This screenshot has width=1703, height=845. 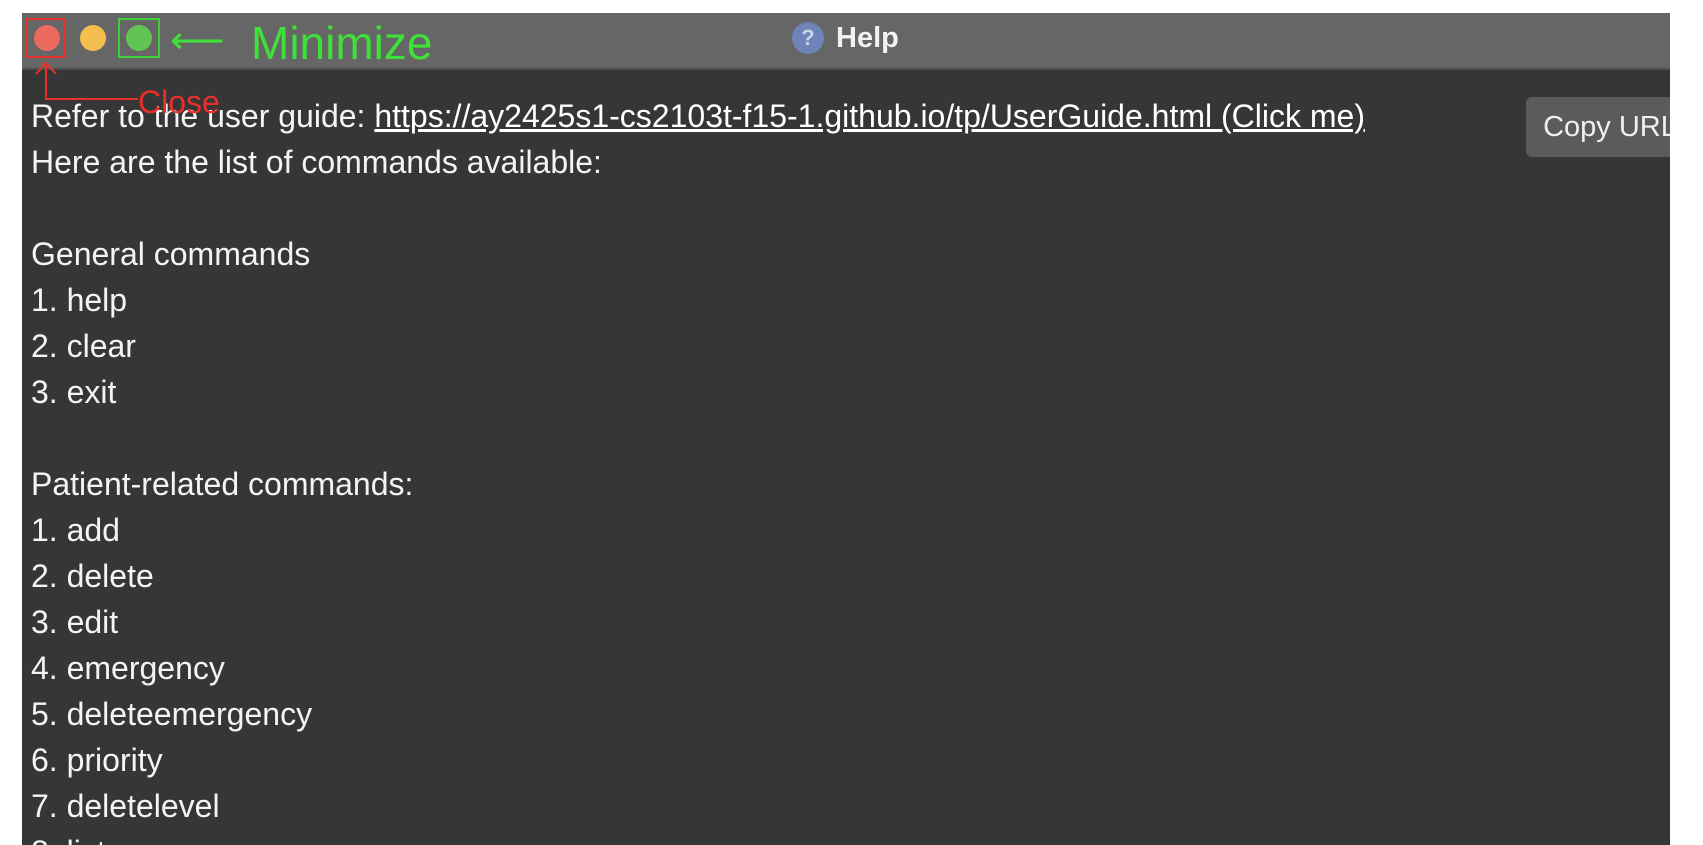 What do you see at coordinates (1598, 127) in the screenshot?
I see `copy-url-button: Copy URL` at bounding box center [1598, 127].